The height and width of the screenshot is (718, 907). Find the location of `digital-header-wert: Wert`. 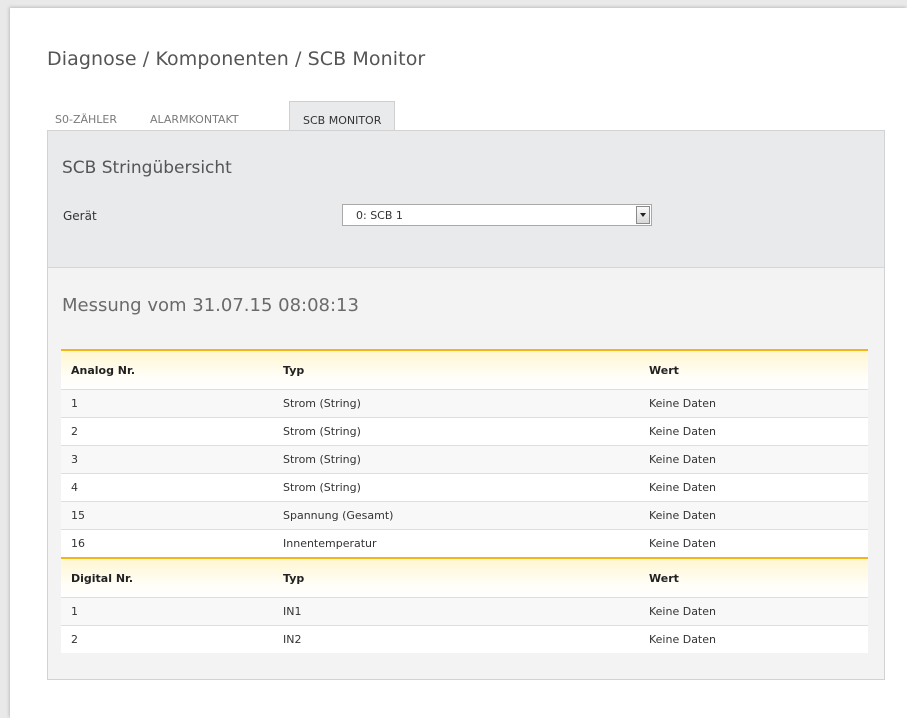

digital-header-wert: Wert is located at coordinates (753, 577).